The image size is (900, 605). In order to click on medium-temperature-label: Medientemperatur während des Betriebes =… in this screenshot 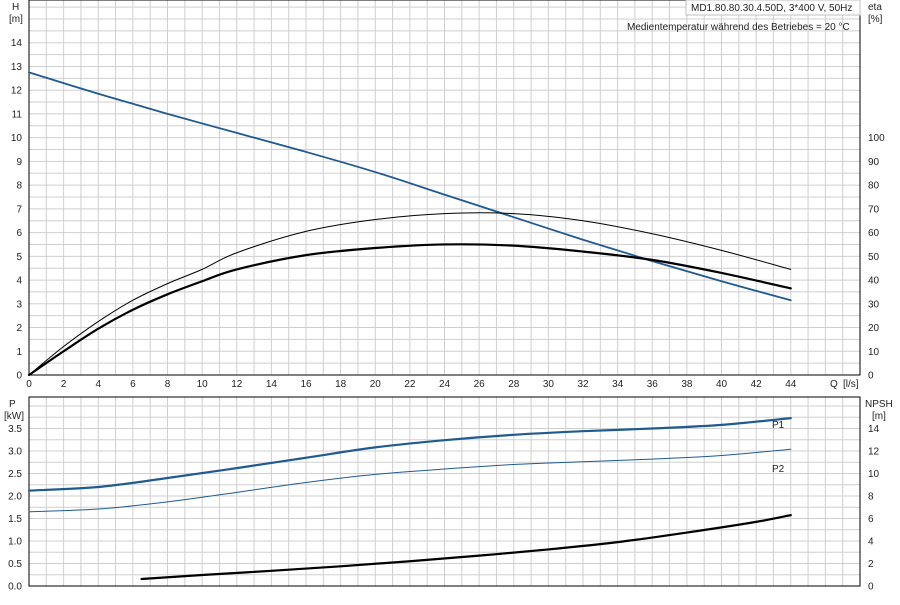, I will do `click(738, 27)`.